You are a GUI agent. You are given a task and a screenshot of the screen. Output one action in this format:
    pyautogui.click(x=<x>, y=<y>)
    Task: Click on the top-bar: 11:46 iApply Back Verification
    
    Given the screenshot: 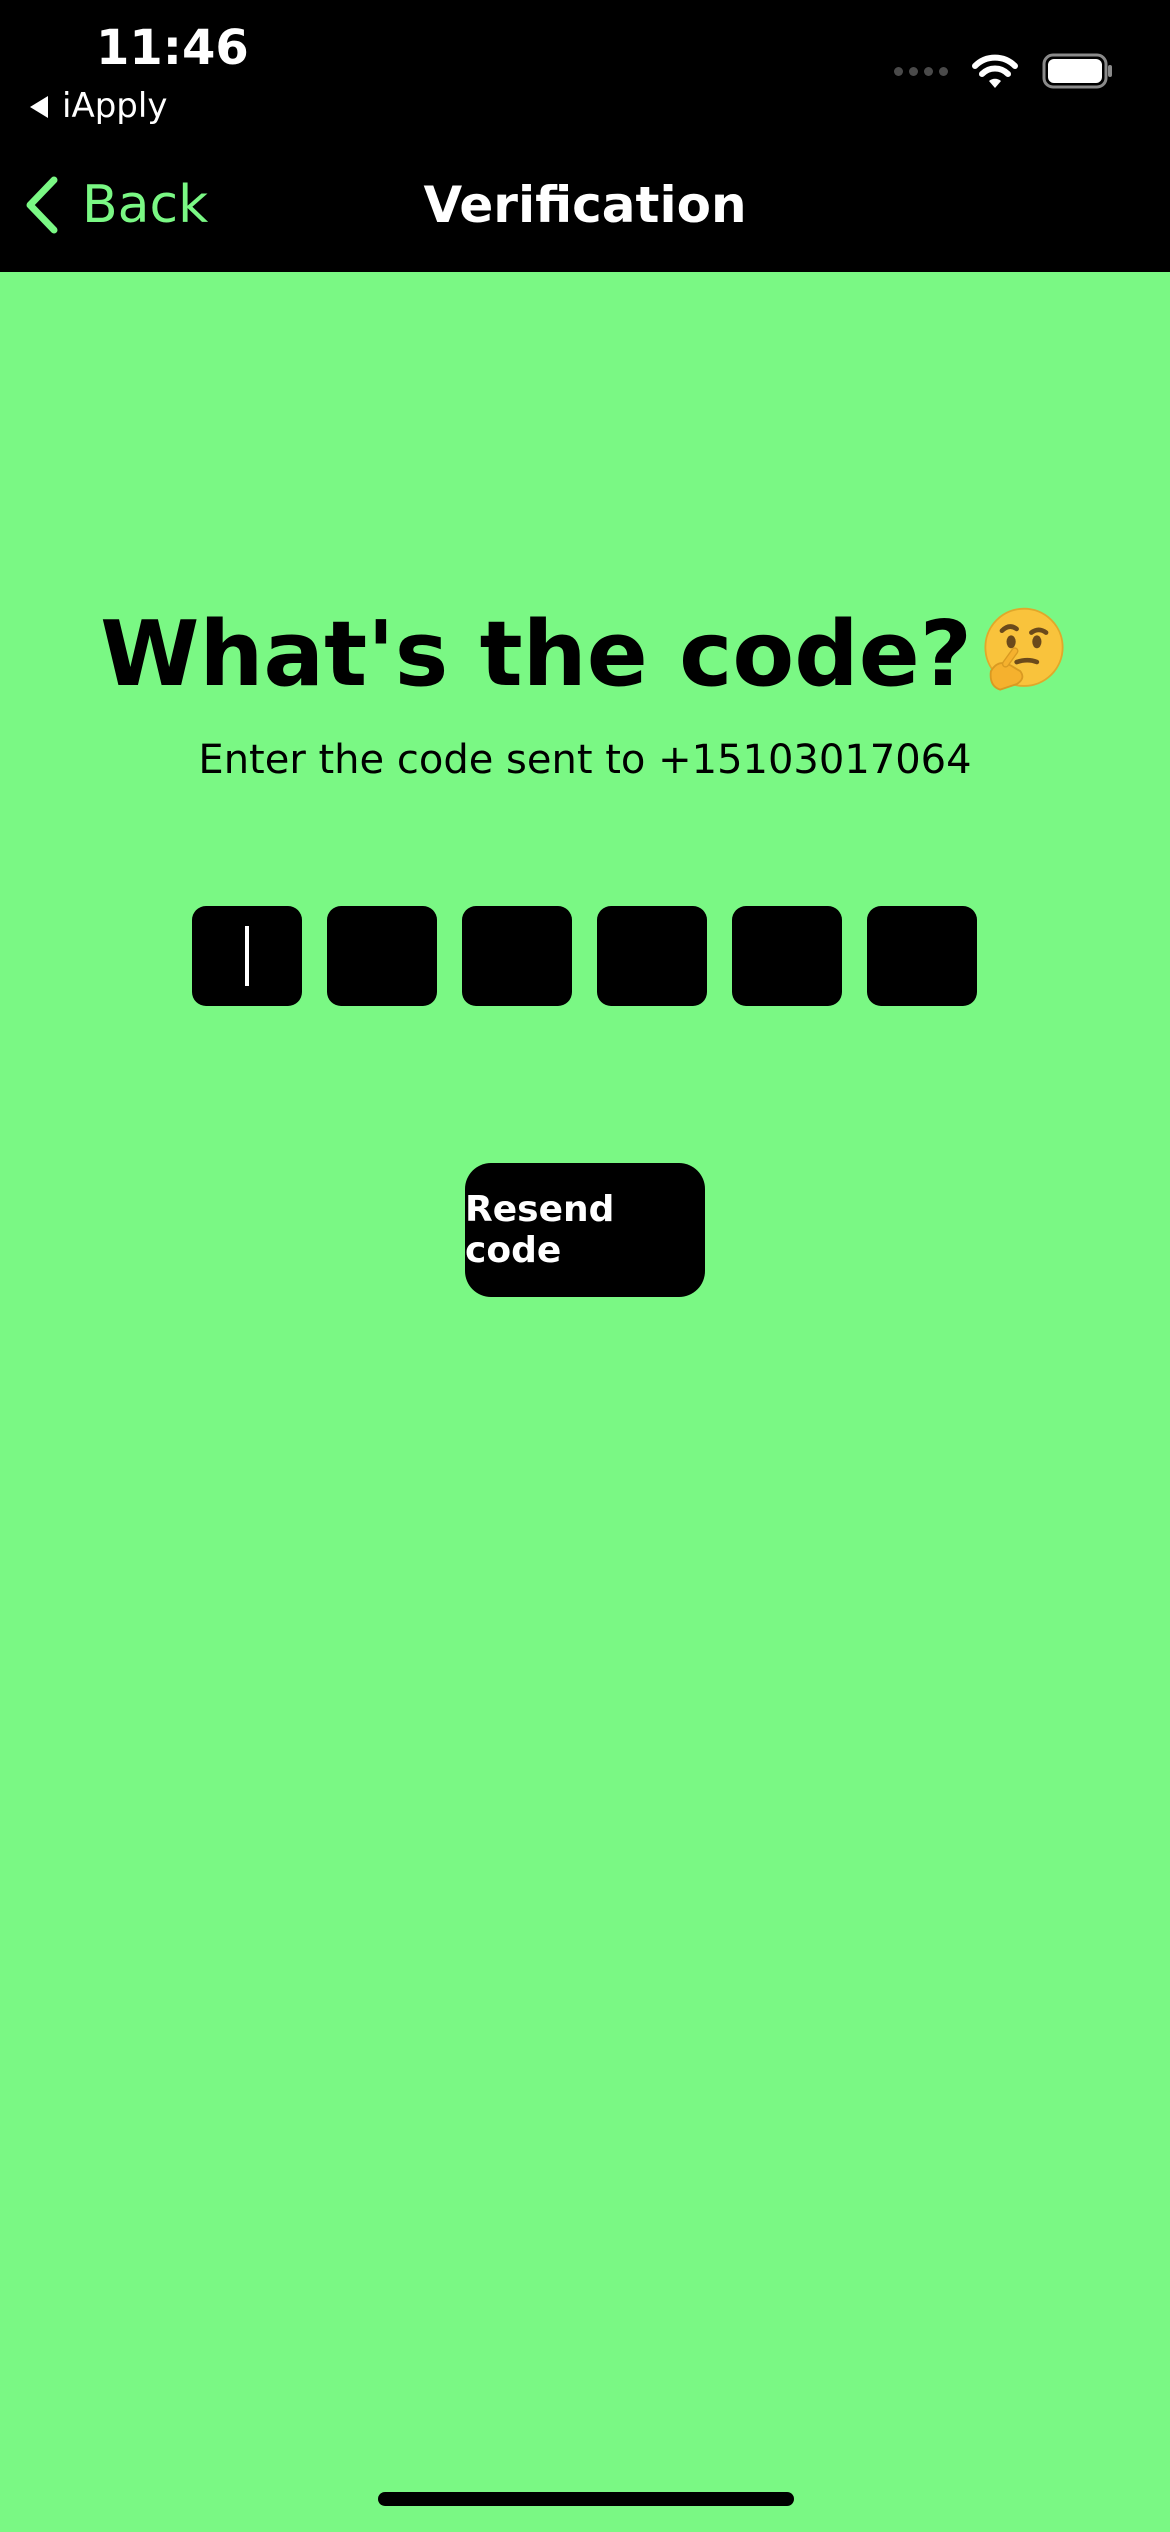 What is the action you would take?
    pyautogui.click(x=585, y=136)
    